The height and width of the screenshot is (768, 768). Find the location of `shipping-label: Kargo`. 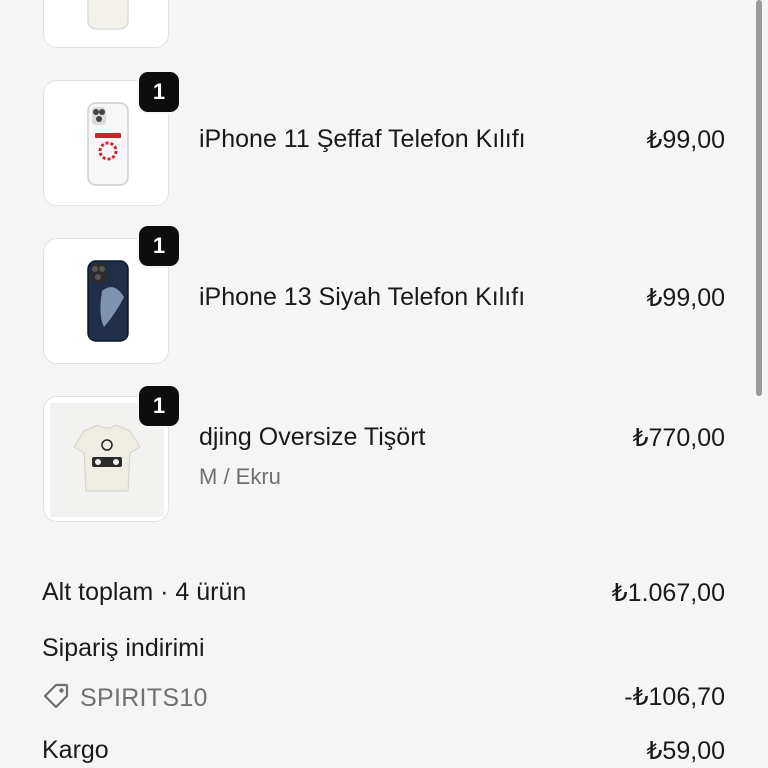

shipping-label: Kargo is located at coordinates (75, 750).